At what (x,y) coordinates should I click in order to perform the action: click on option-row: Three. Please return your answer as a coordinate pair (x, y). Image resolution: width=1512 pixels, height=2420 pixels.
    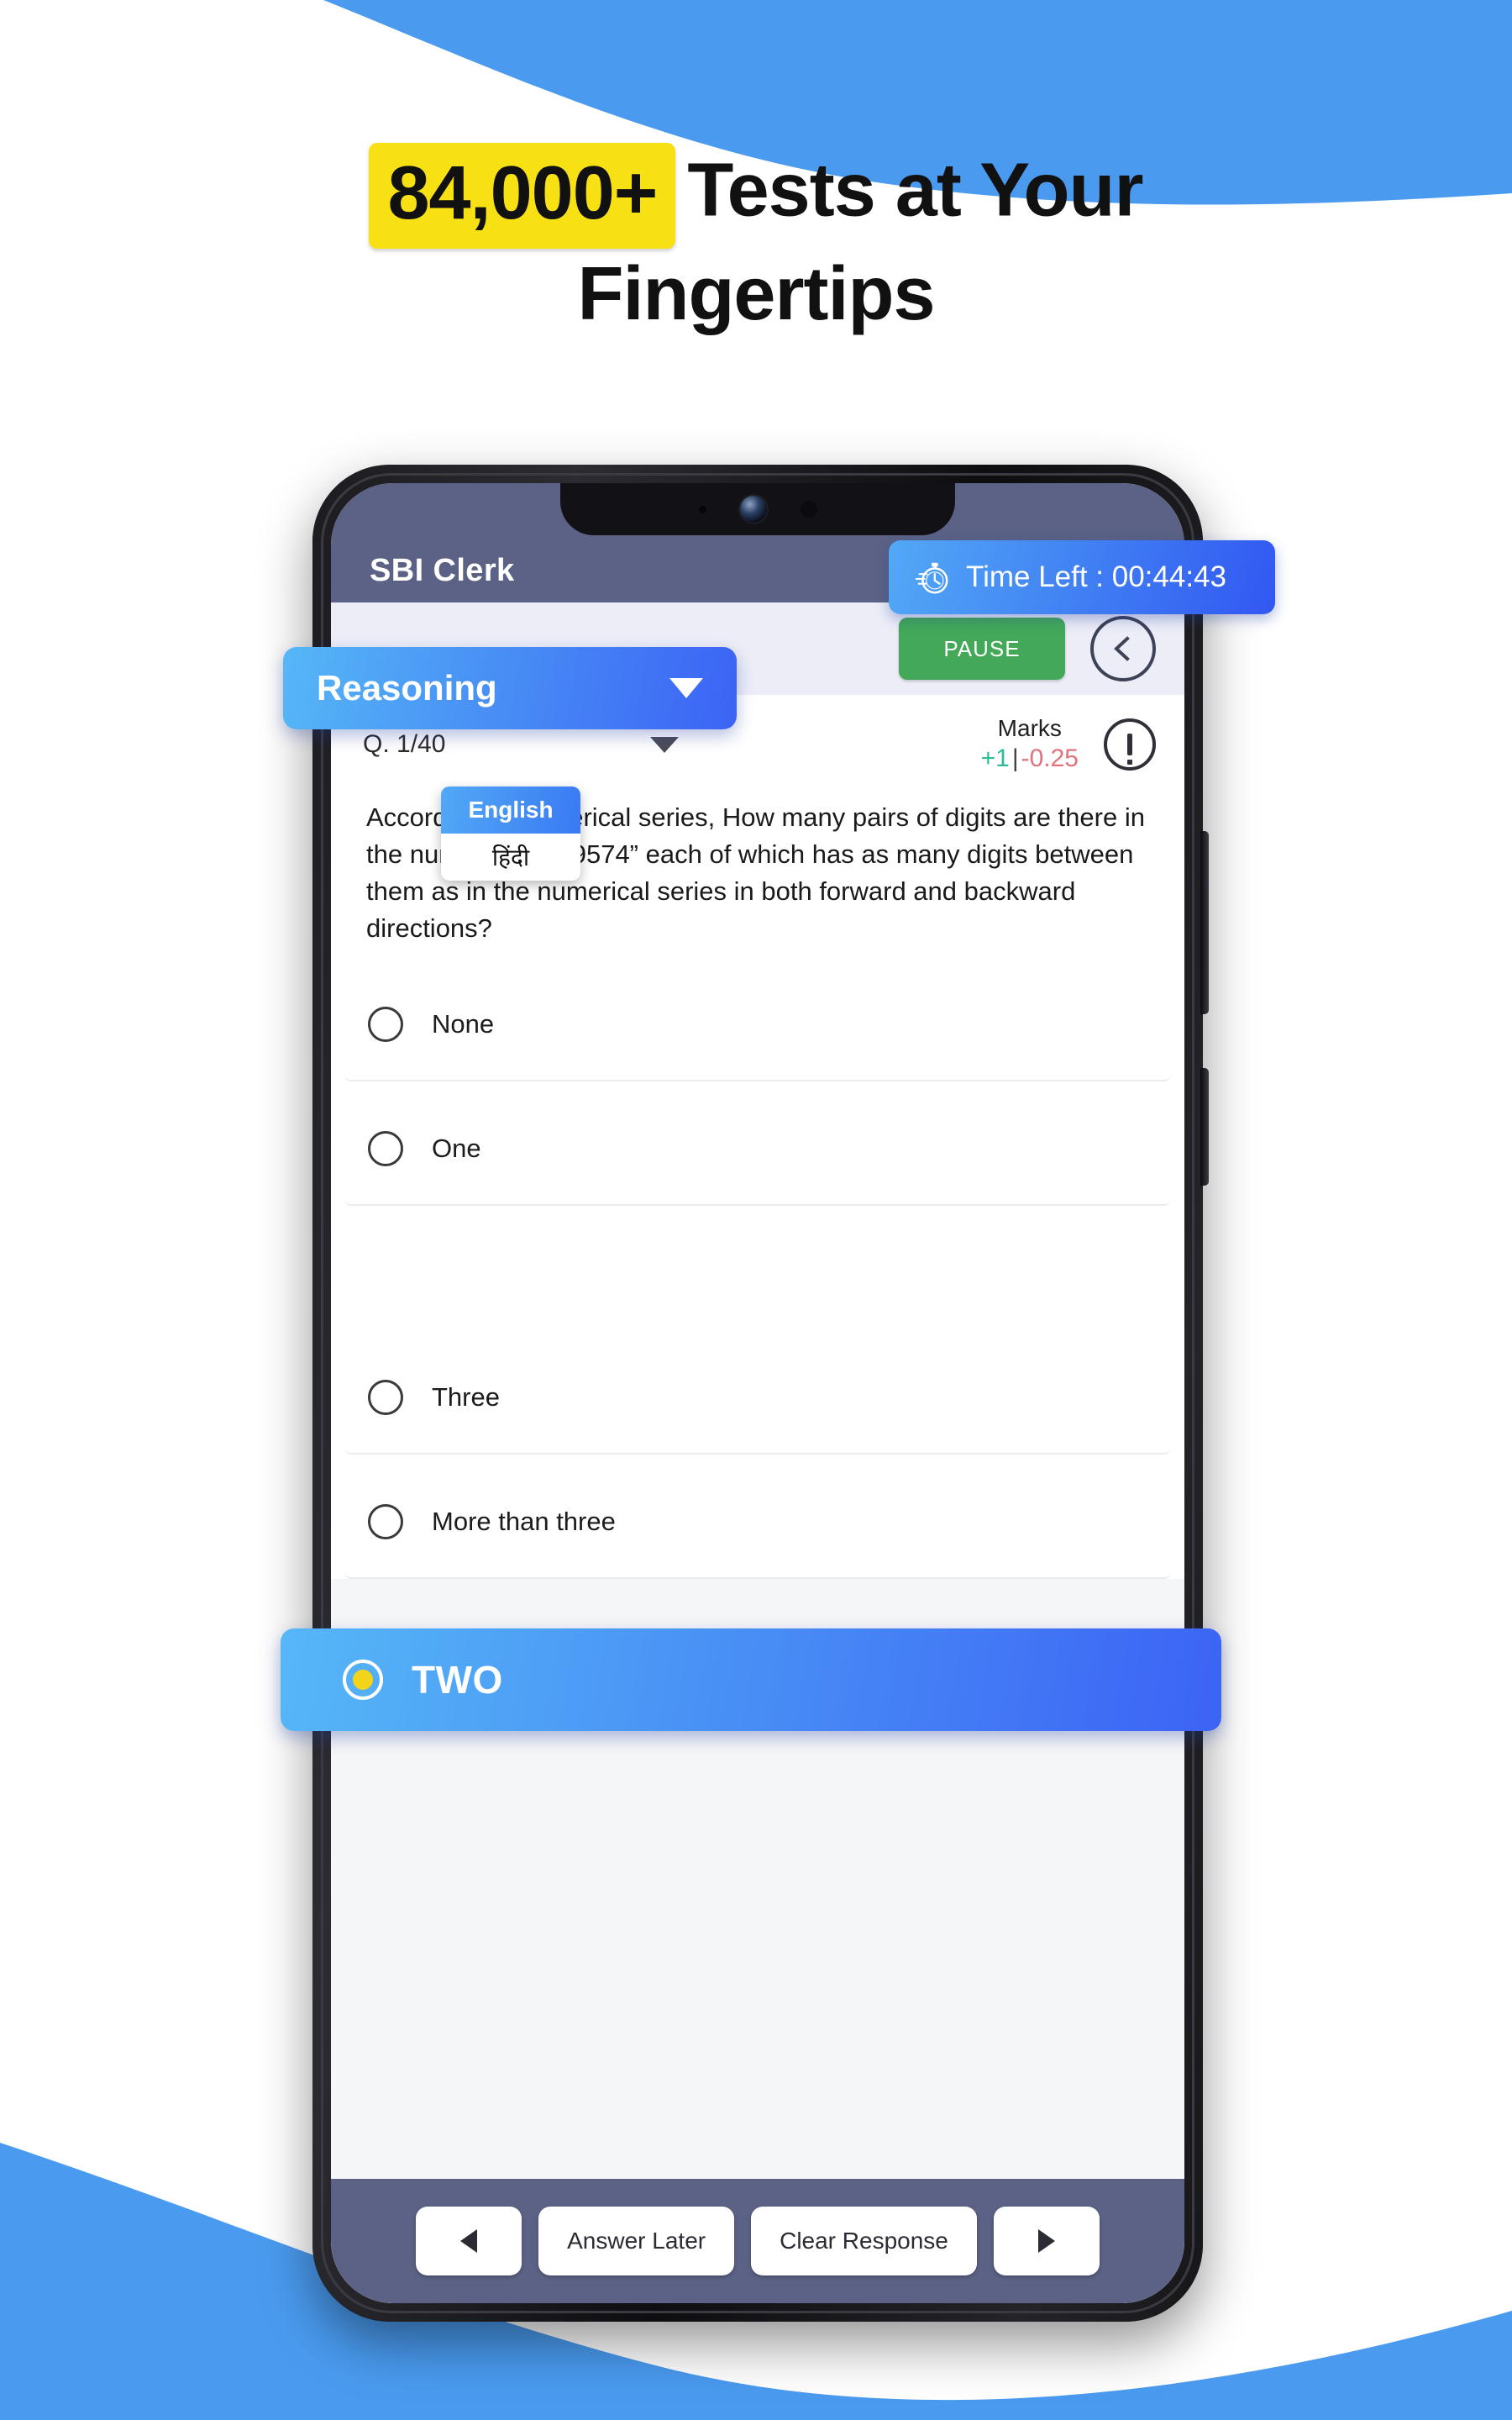
    Looking at the image, I should click on (757, 1398).